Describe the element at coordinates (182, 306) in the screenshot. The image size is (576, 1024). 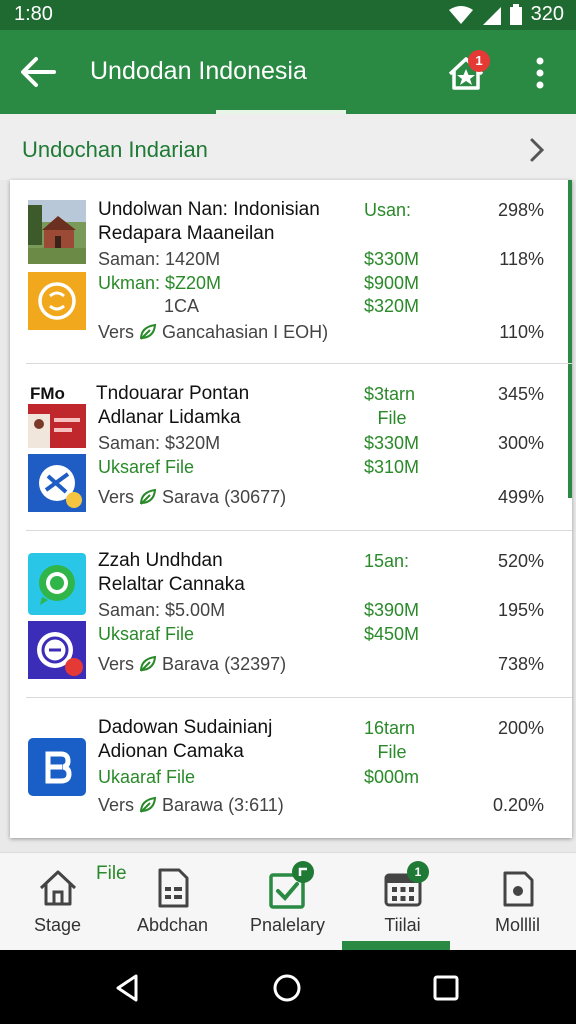
I see `item-sub: 1CA` at that location.